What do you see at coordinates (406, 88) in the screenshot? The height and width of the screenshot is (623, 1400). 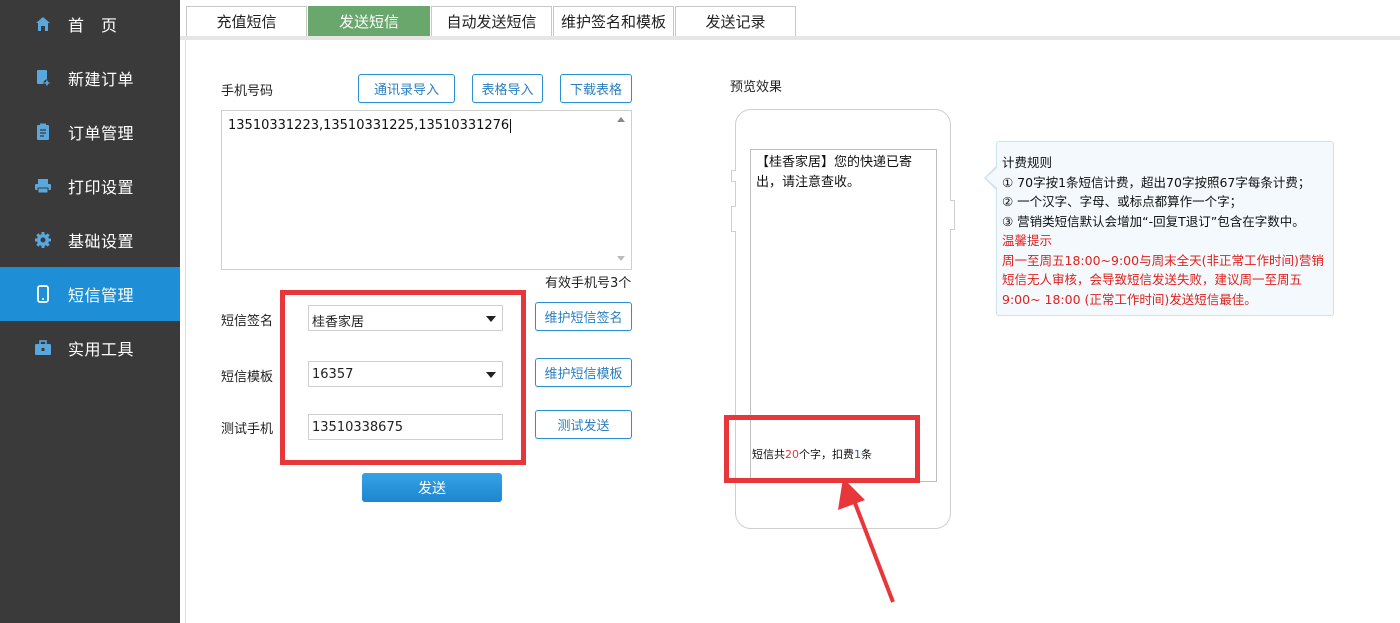 I see `import-contacts-button: 通讯录导入` at bounding box center [406, 88].